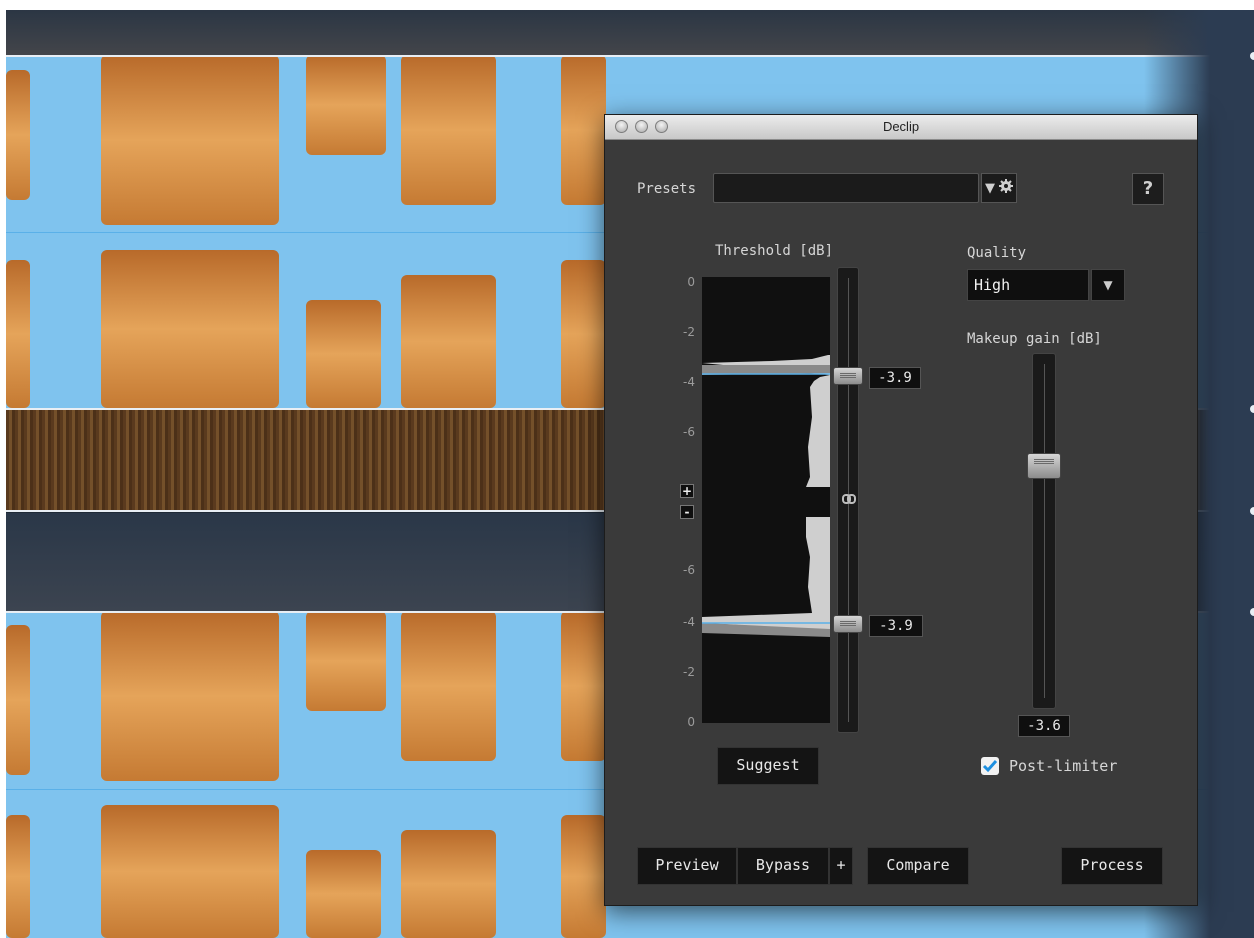 The width and height of the screenshot is (1254, 938). What do you see at coordinates (1034, 339) in the screenshot?
I see `makeup-gain-label: Makeup gain [dB]` at bounding box center [1034, 339].